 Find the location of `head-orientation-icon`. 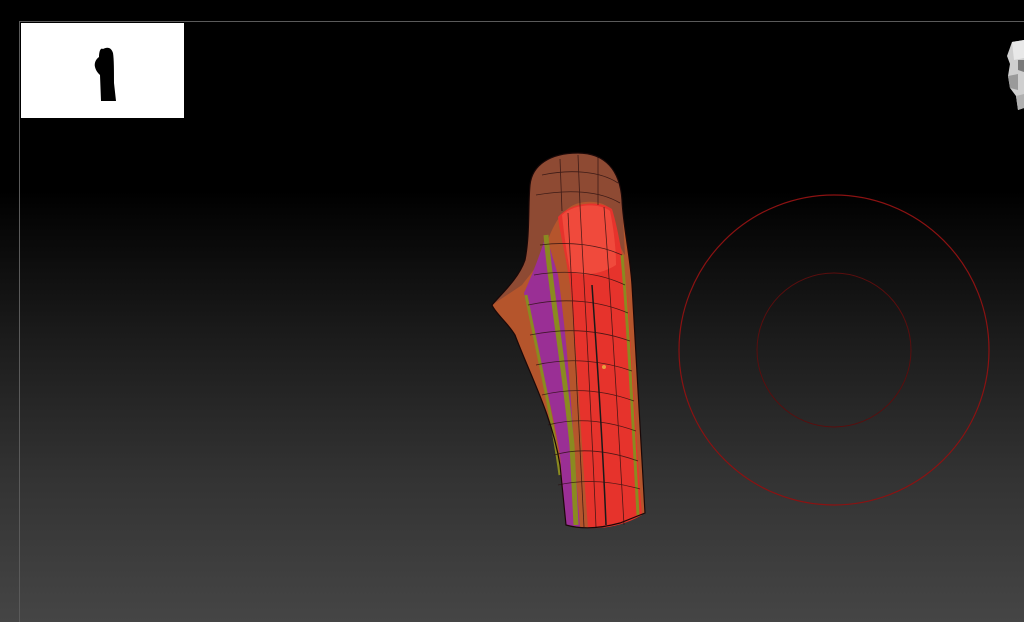

head-orientation-icon is located at coordinates (1014, 75).